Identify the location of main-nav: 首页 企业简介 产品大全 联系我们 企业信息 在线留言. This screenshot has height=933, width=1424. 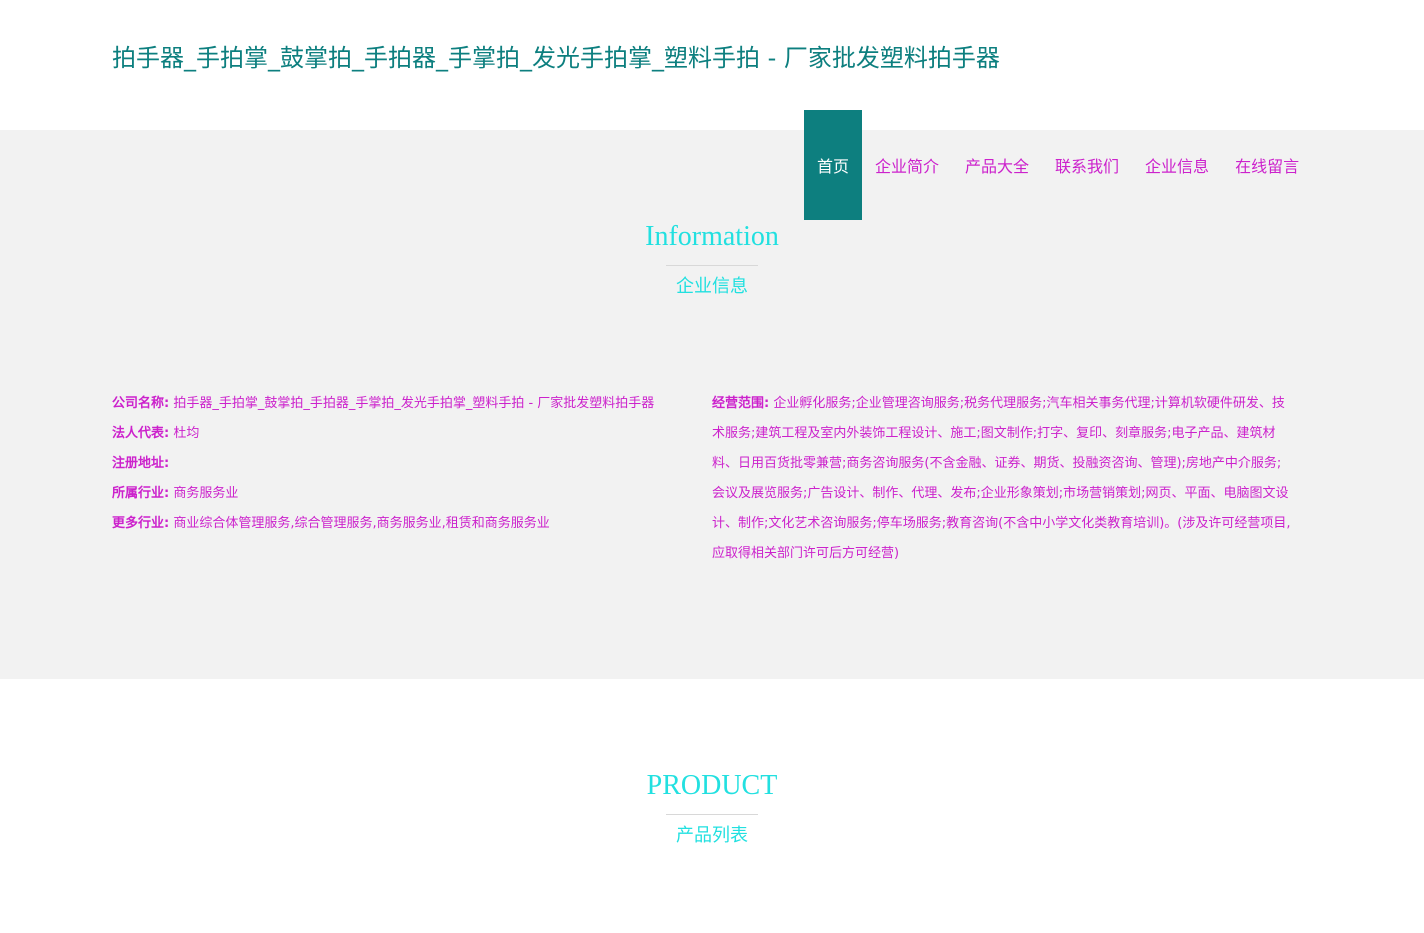
(1058, 165).